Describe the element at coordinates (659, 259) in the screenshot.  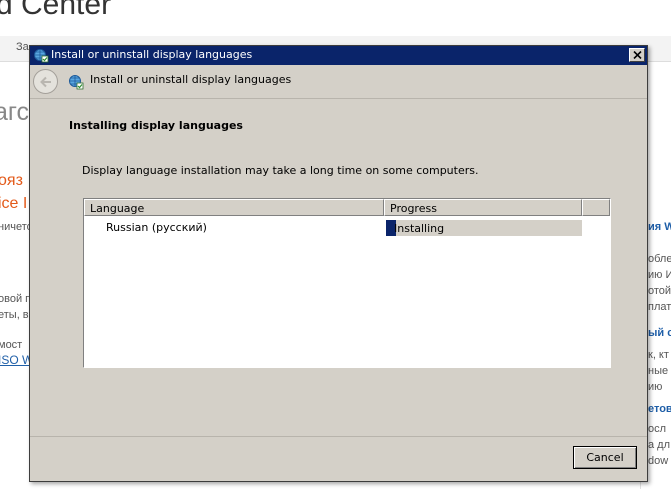
I see `background-right-text-1: обле` at that location.